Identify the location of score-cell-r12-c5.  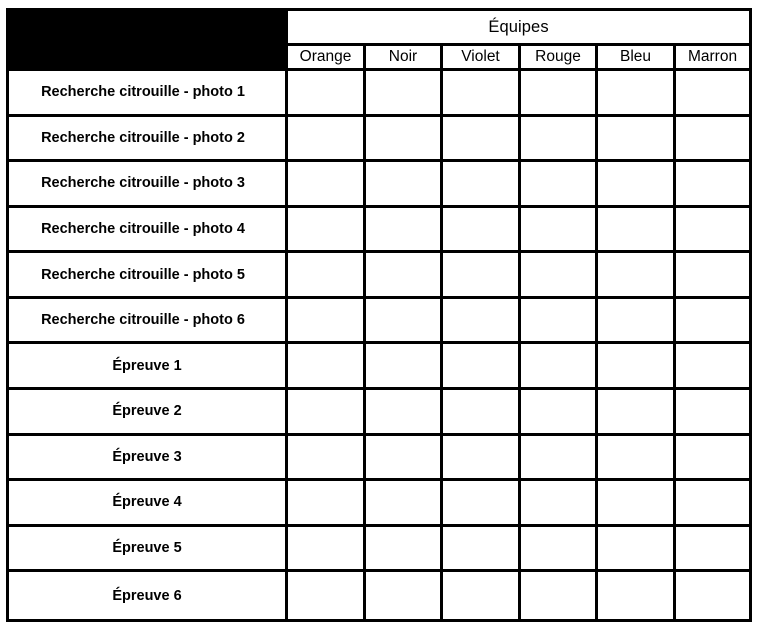
(634, 595).